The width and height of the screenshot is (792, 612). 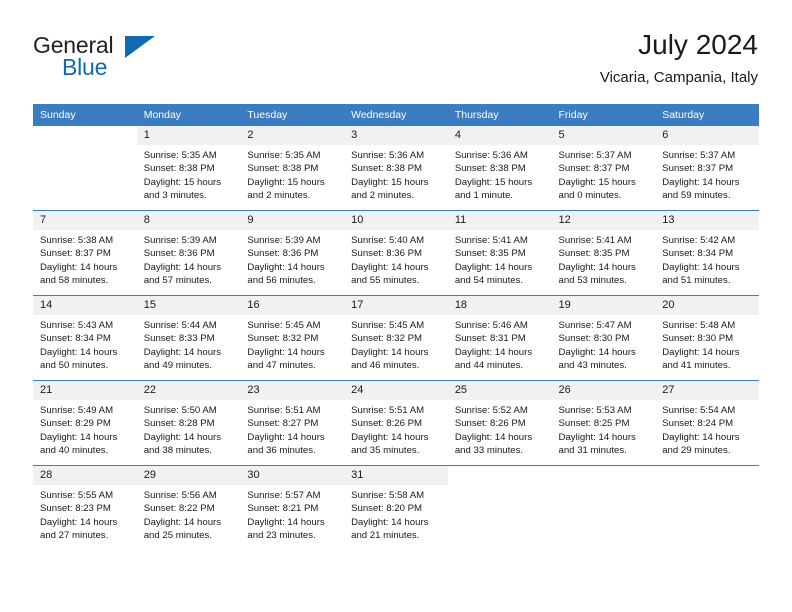 I want to click on sunrise-time: Sunrise: 5:51 AM, so click(x=388, y=410).